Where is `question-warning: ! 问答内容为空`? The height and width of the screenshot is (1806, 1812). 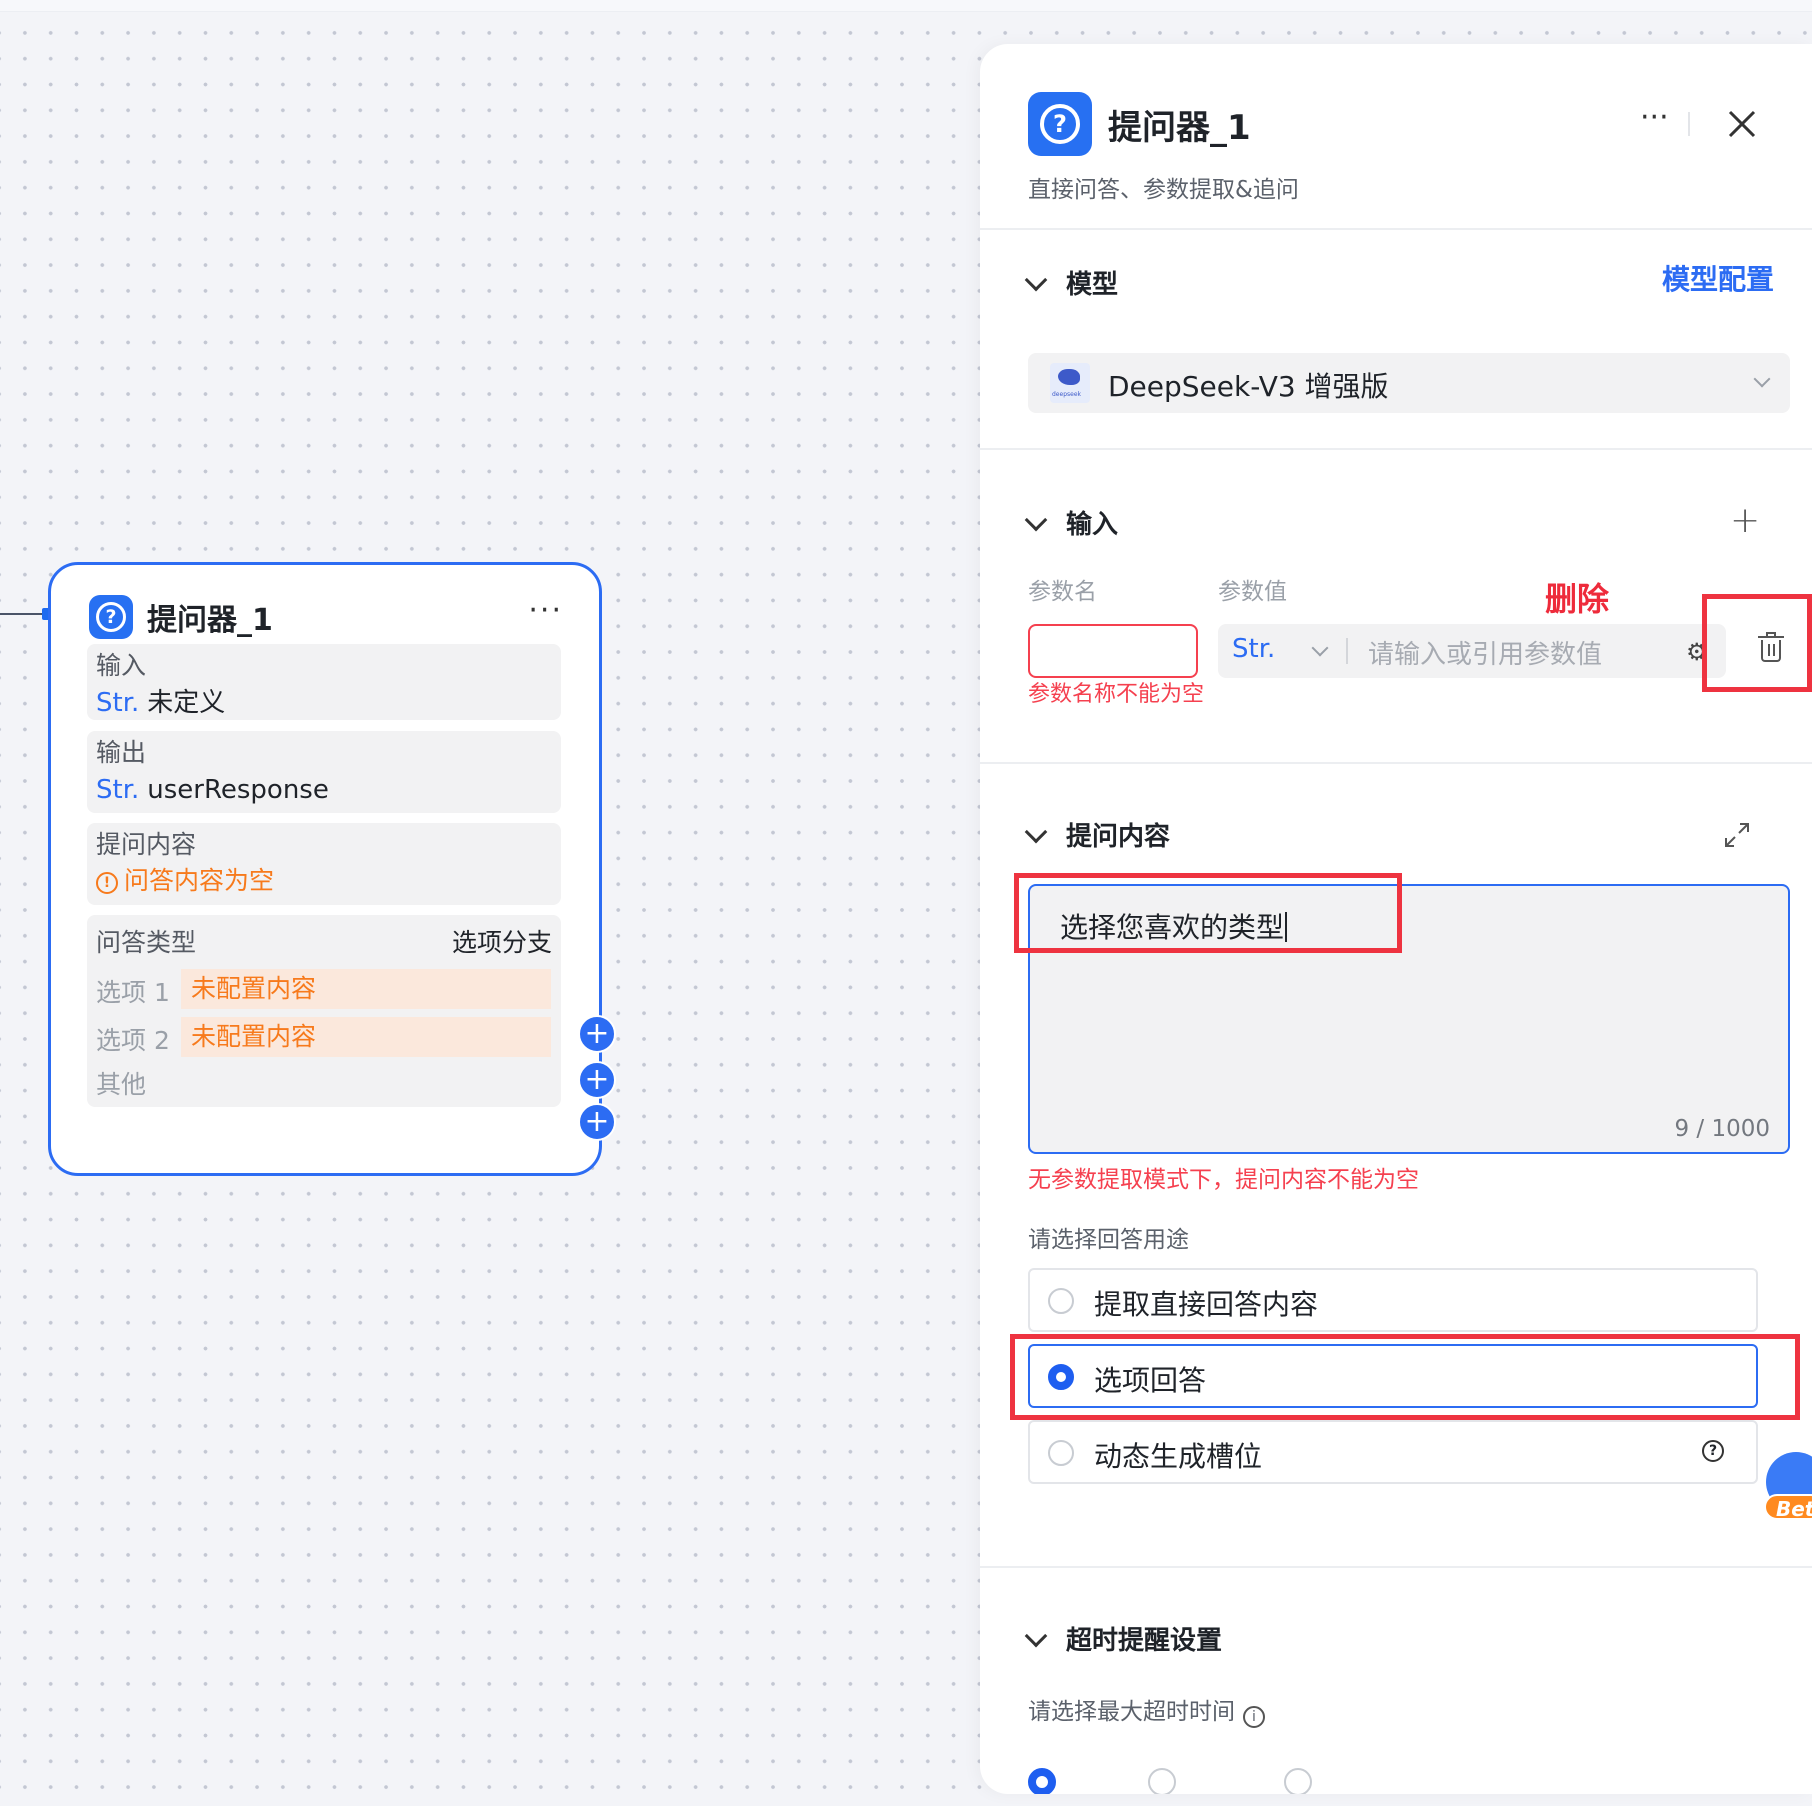
question-warning: ! 问答内容为空 is located at coordinates (185, 879).